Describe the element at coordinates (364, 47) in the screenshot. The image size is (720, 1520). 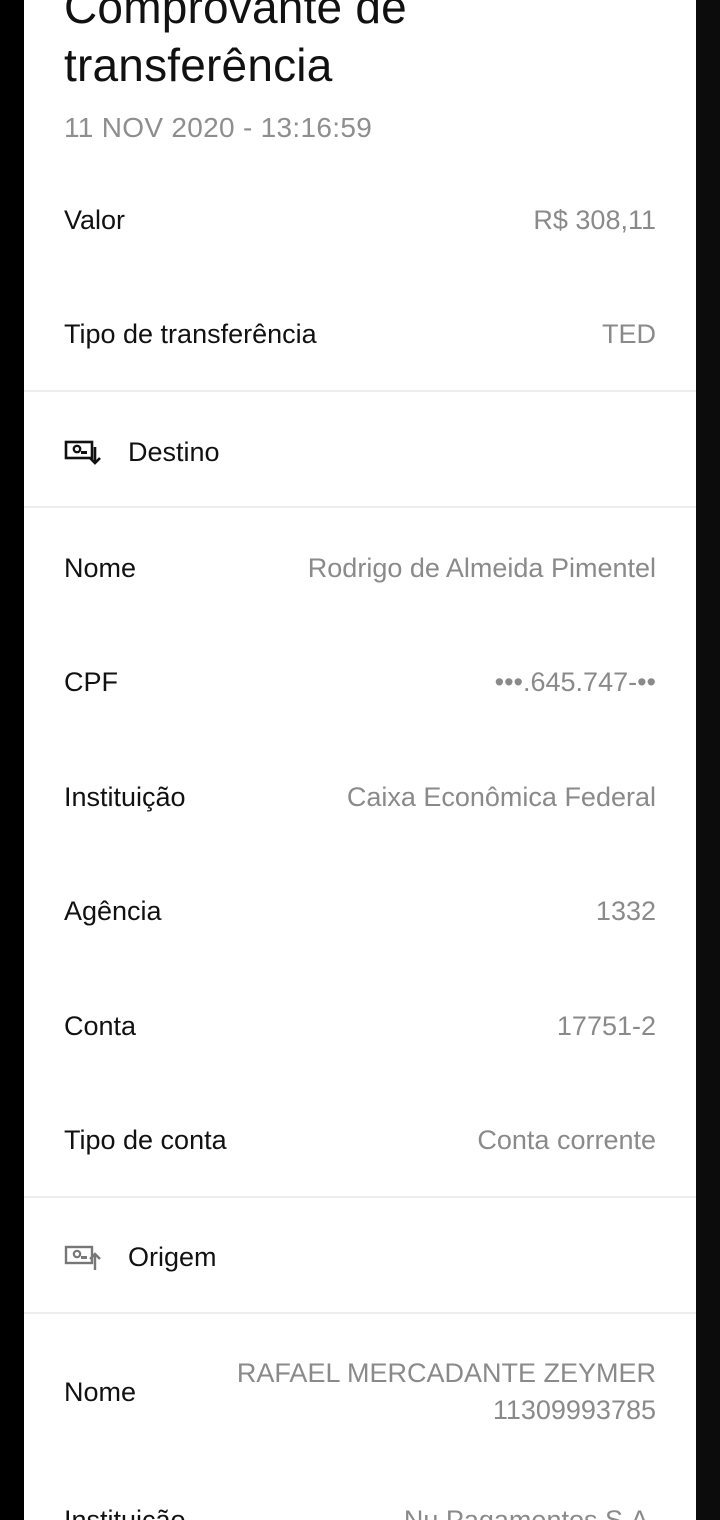
I see `page-title: Comprovante de transferência` at that location.